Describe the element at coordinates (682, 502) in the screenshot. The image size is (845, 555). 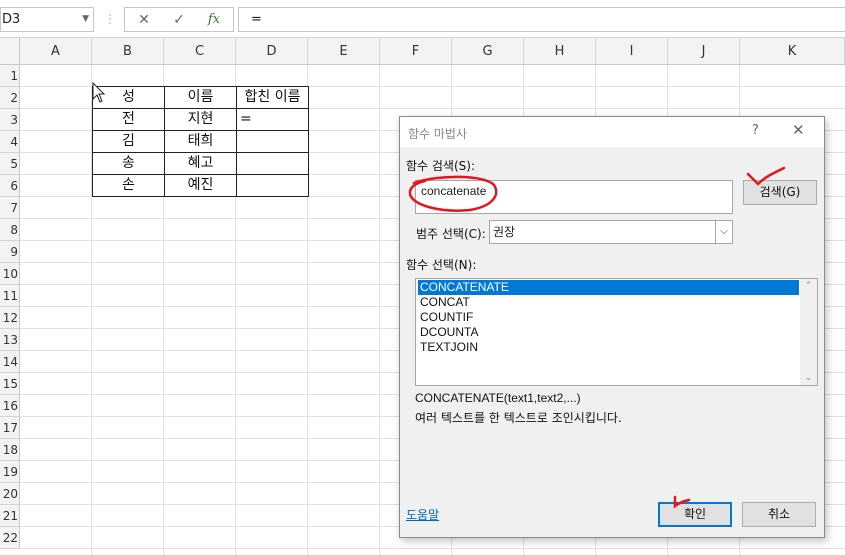
I see `annotation-check-ok` at that location.